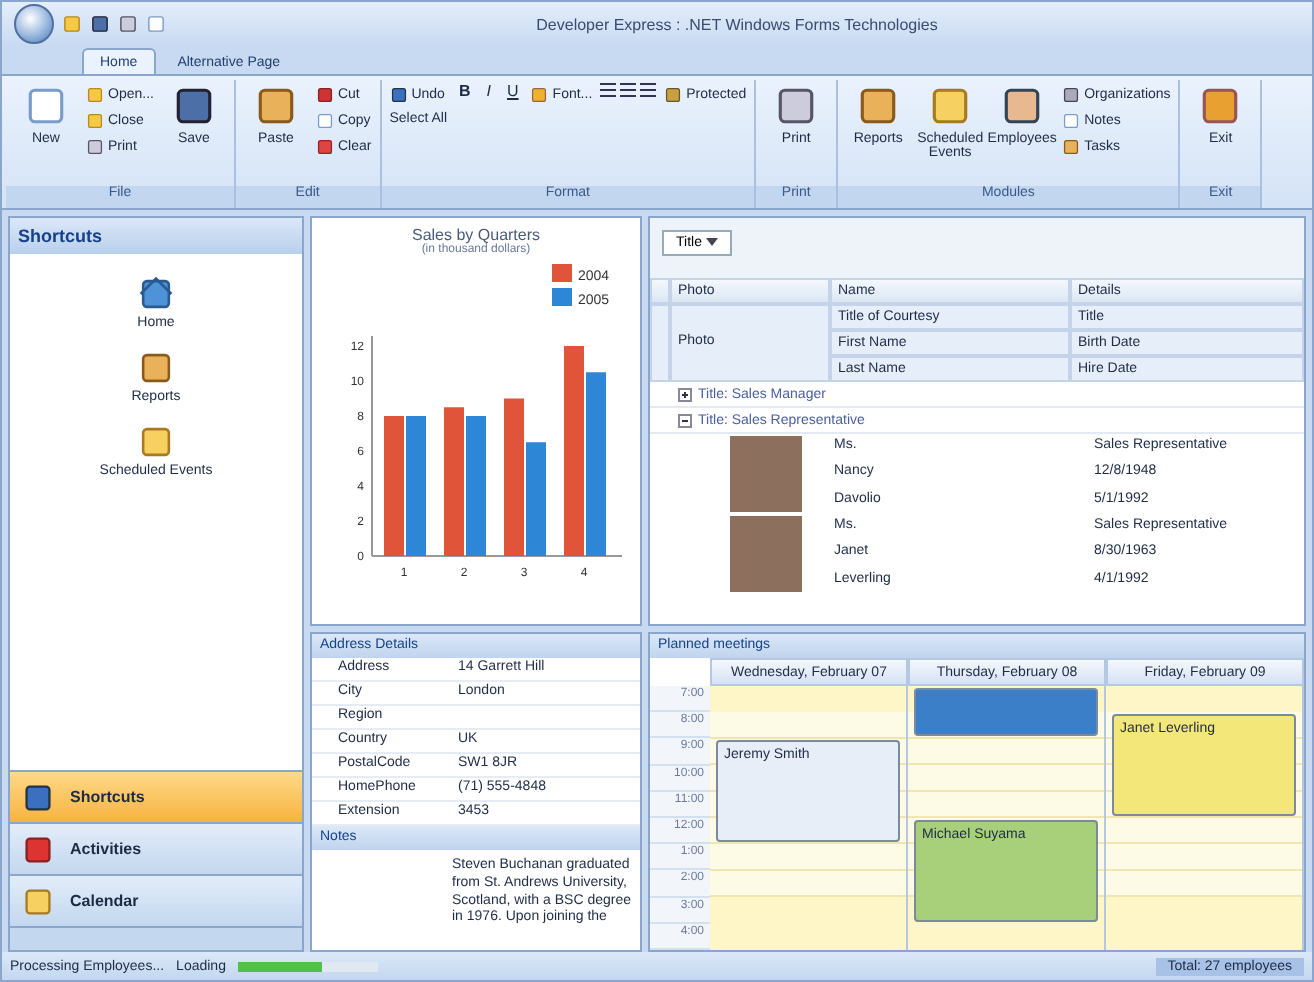  I want to click on chart-title: Sales by Quarters, so click(476, 234).